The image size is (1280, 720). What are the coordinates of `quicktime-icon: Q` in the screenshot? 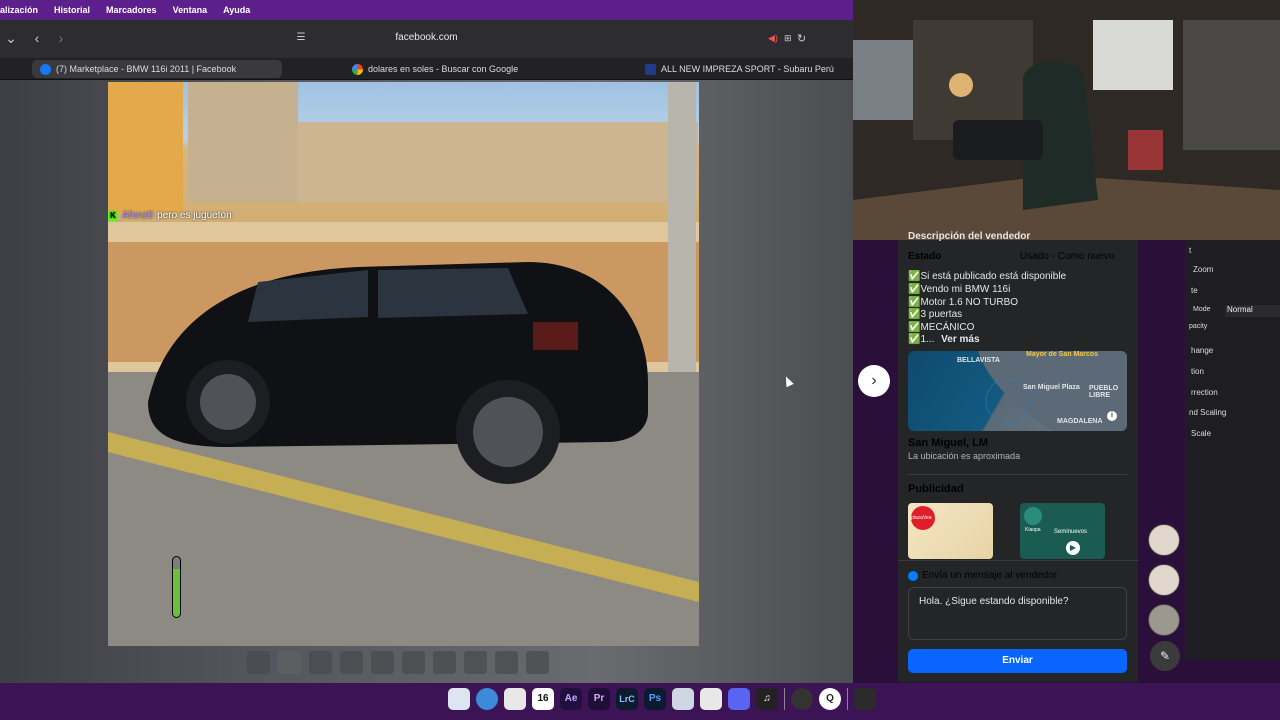 It's located at (830, 699).